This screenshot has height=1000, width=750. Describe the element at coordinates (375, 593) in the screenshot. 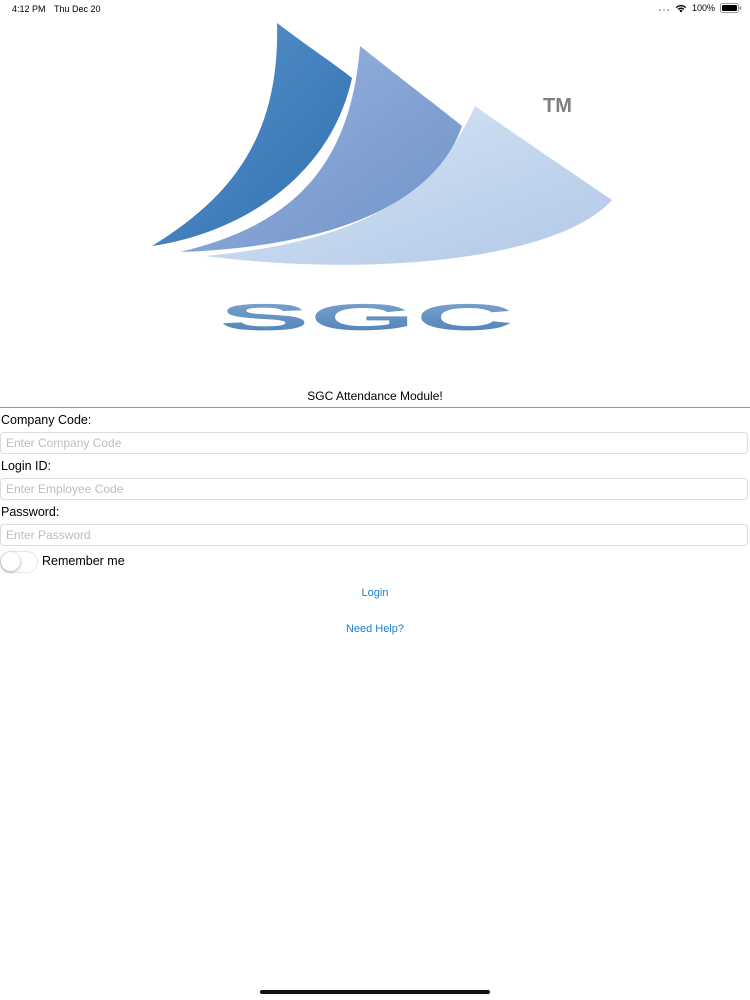

I see `login-button: Login` at that location.